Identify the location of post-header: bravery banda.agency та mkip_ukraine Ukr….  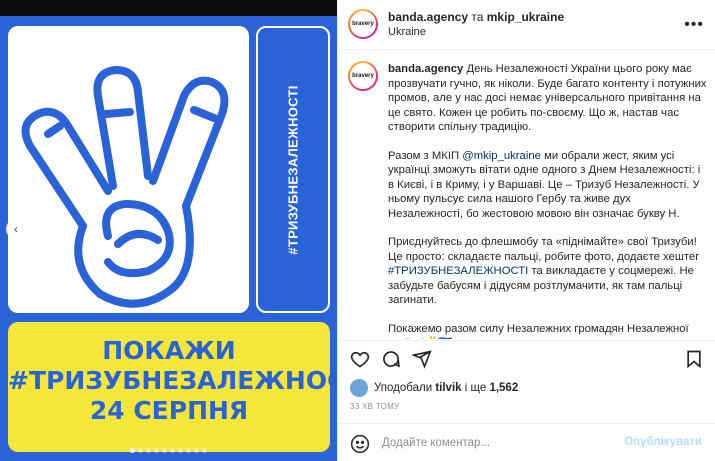
(526, 25).